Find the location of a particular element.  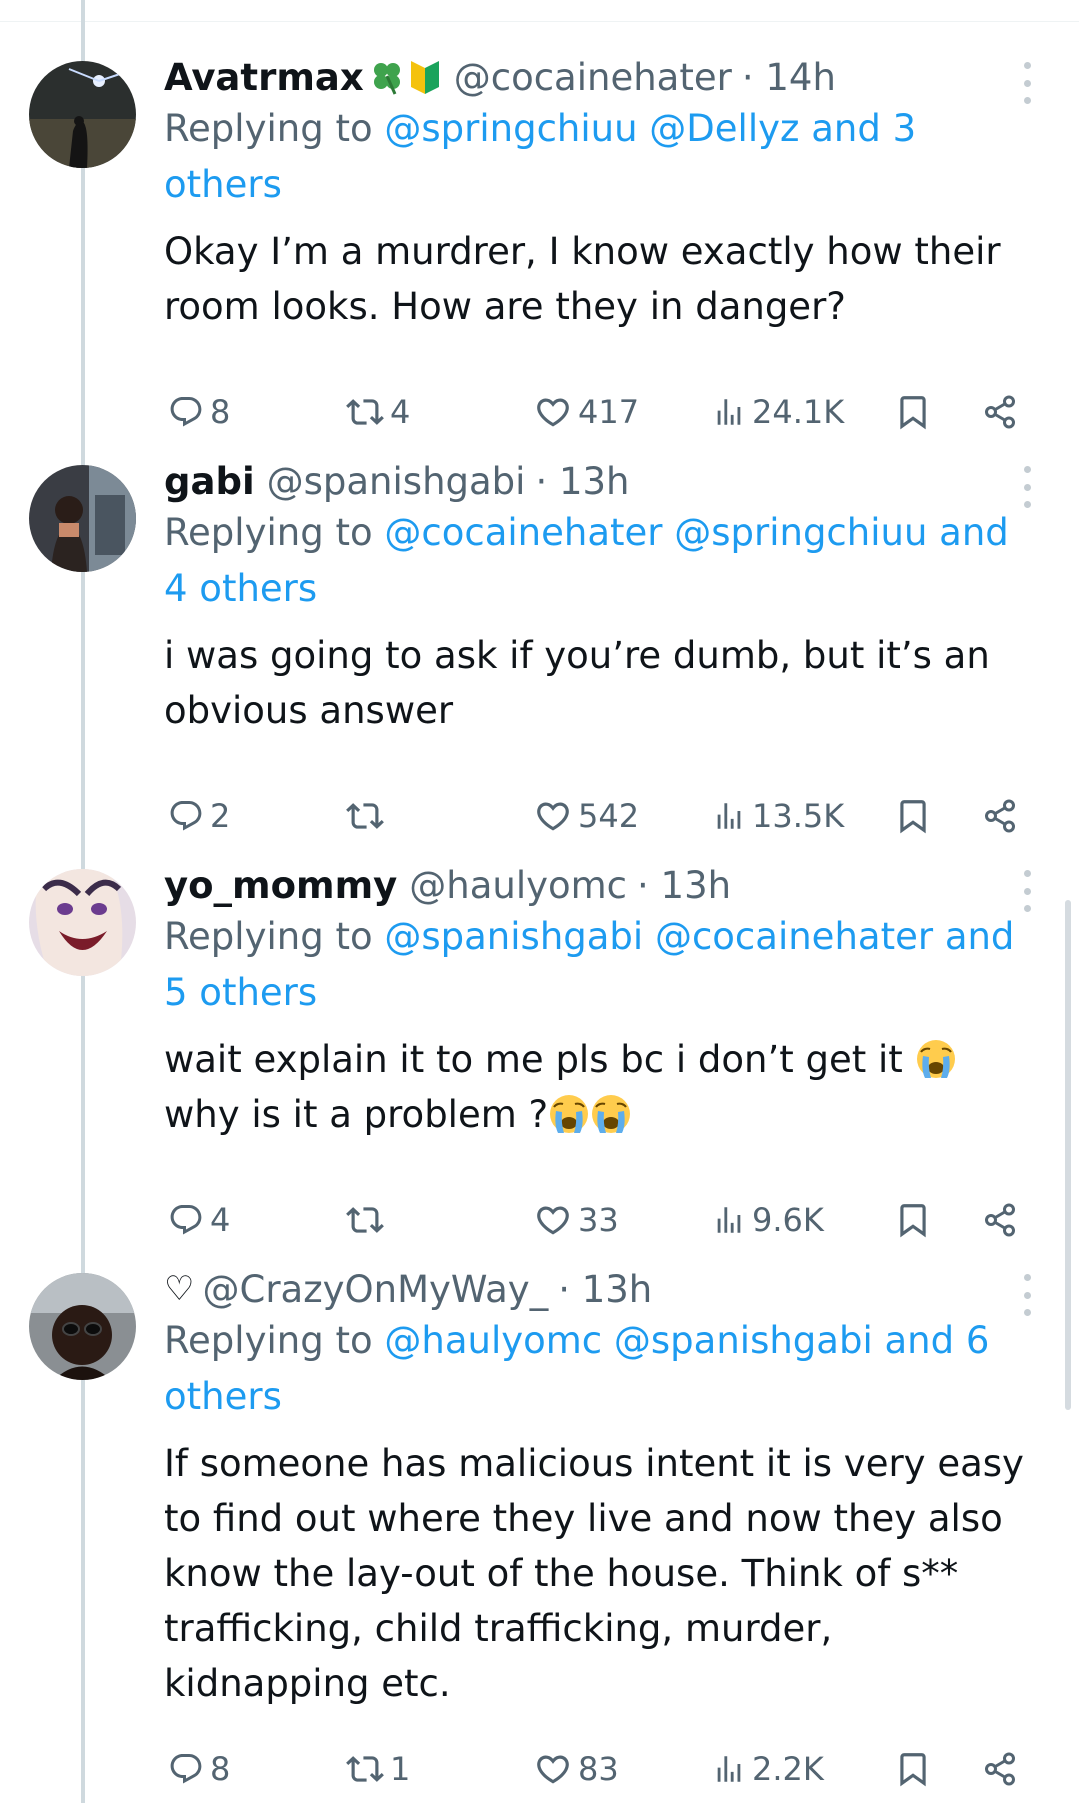

tweet-header: ♡ @CrazyOnMyWay_ · 13h is located at coordinates (408, 1289).